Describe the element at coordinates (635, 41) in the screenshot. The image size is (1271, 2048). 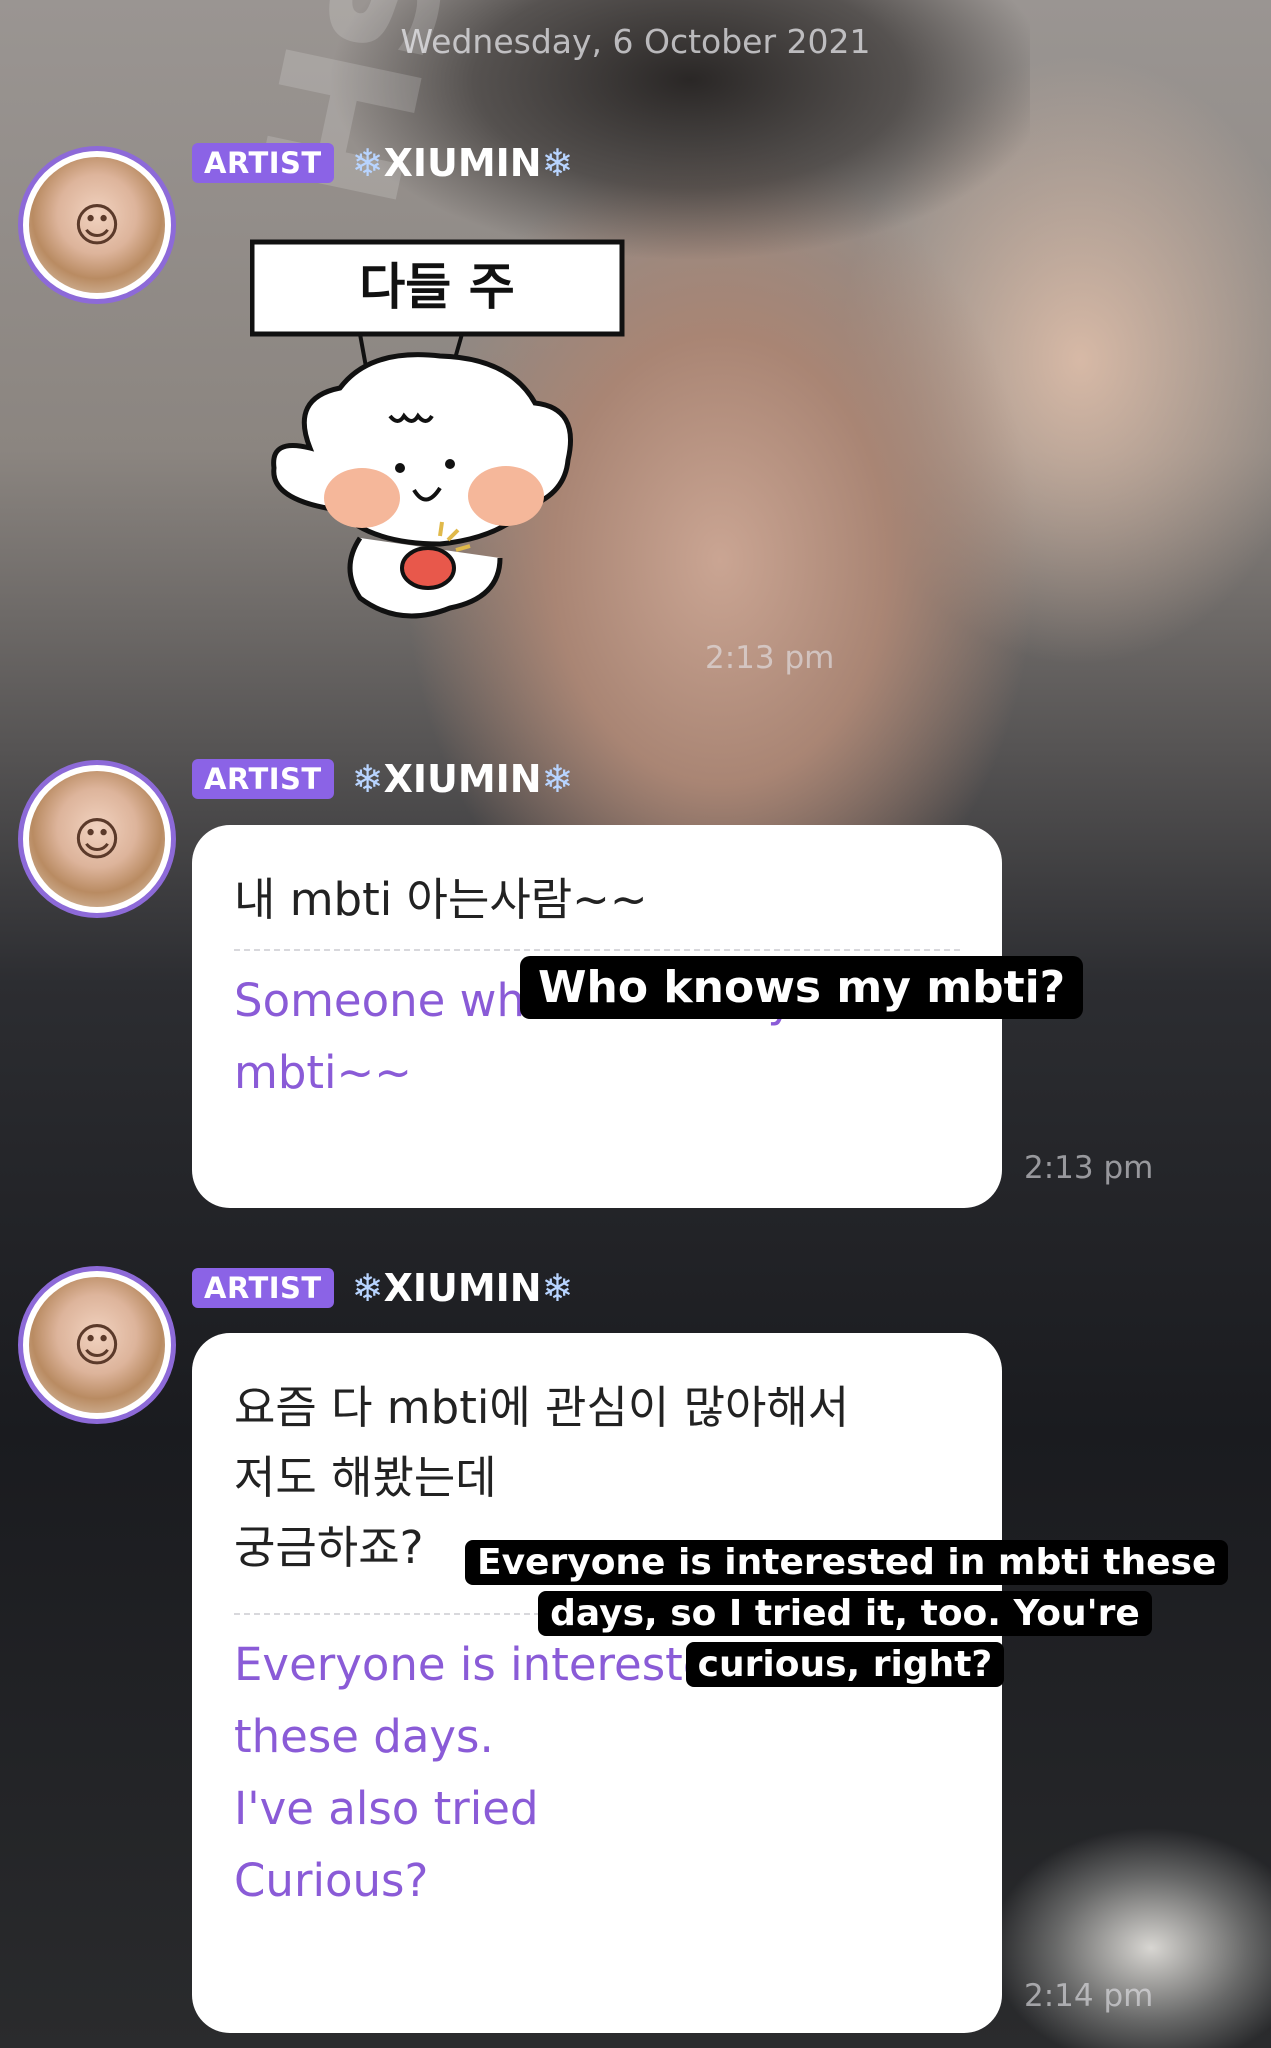
I see `date-header: Wednesday, 6 October 2021` at that location.